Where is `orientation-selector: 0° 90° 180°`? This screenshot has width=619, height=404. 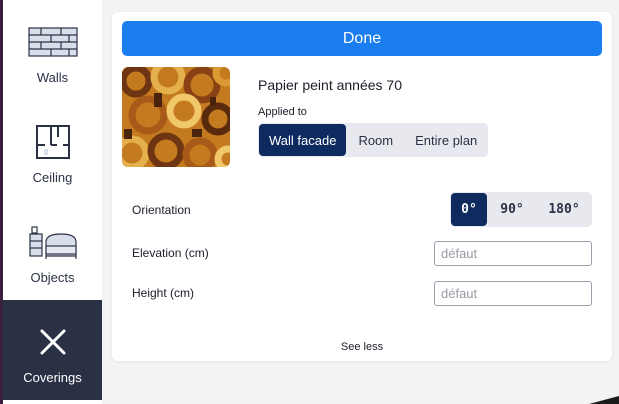
orientation-selector: 0° 90° 180° is located at coordinates (521, 209).